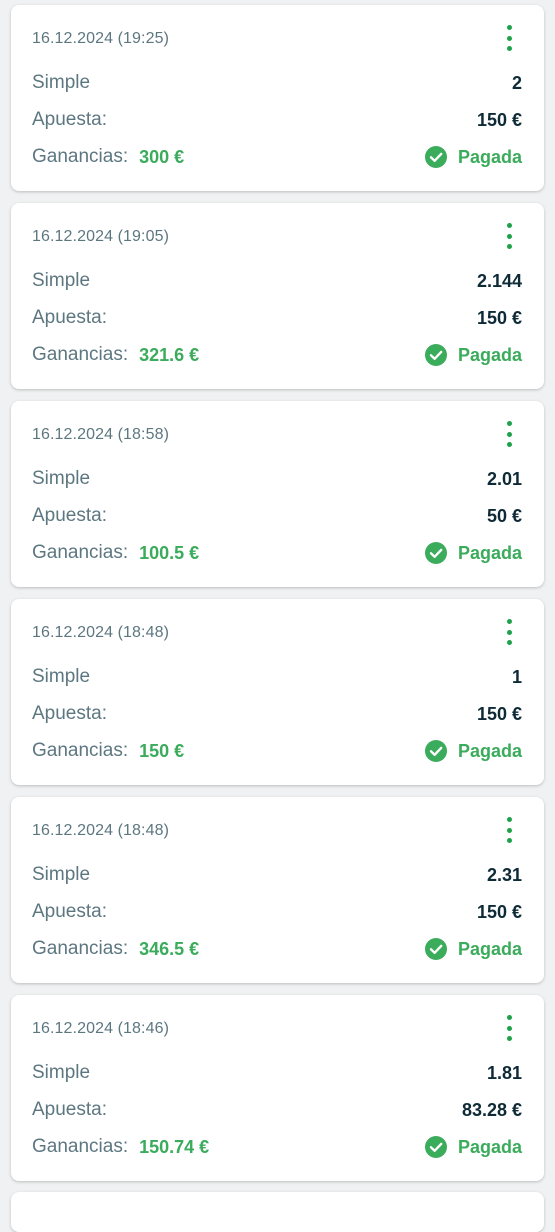 This screenshot has width=555, height=1232. I want to click on bet-stake-row: Apuesta: 50 €, so click(277, 516).